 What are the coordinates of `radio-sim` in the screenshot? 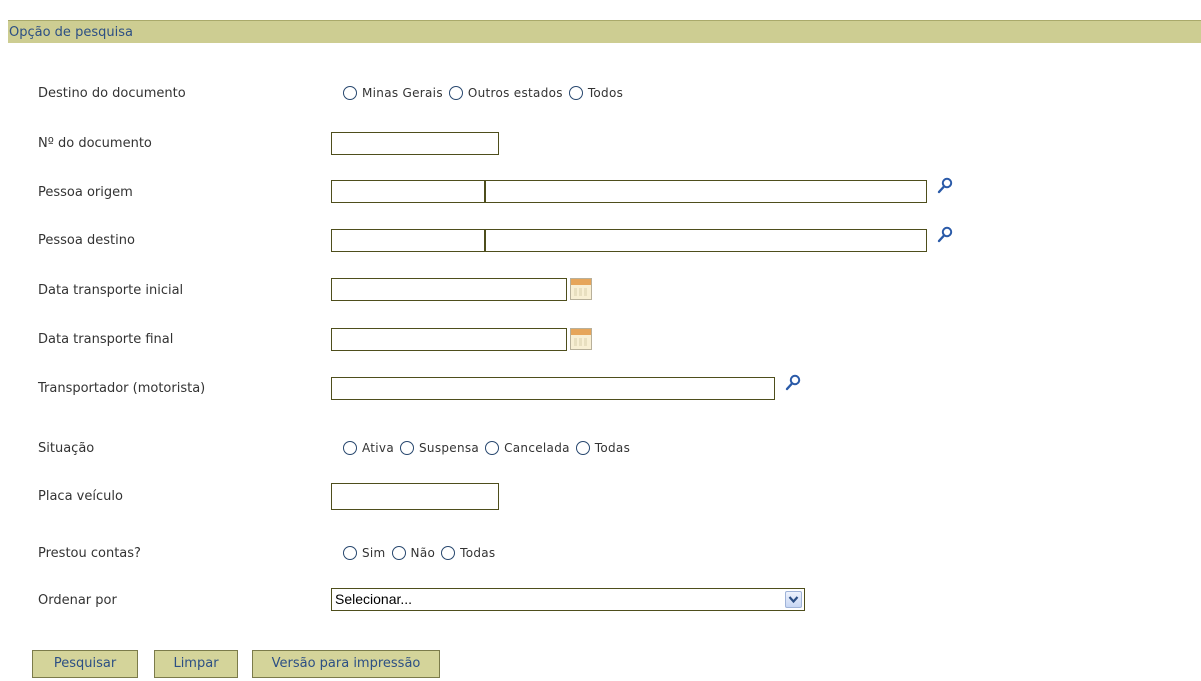 It's located at (350, 553).